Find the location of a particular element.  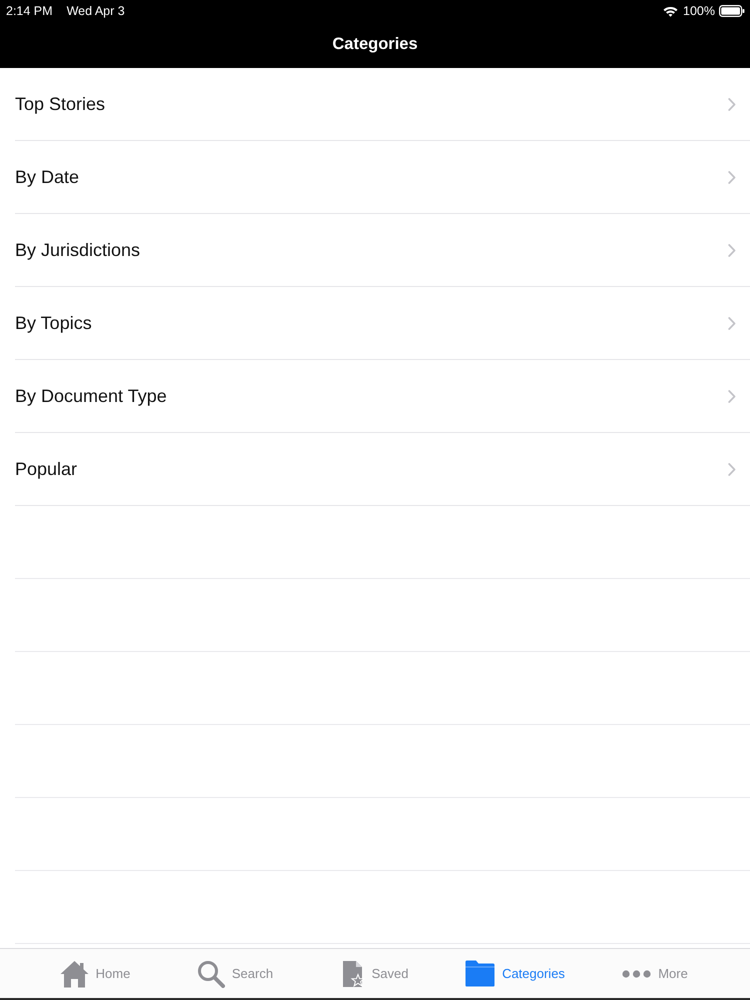

status-time: 2:14 PM is located at coordinates (29, 11).